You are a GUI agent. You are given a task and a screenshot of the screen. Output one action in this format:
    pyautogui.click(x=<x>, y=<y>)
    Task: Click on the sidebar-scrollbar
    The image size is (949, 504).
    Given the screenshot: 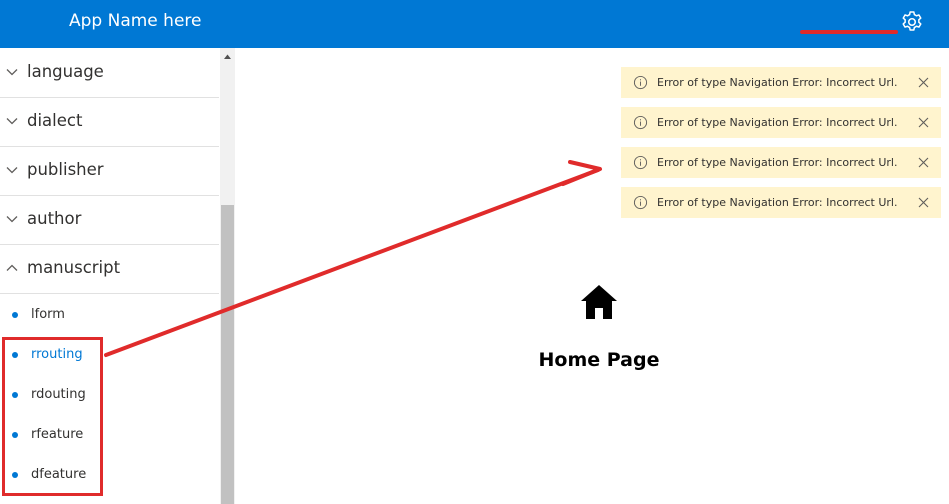 What is the action you would take?
    pyautogui.click(x=227, y=276)
    